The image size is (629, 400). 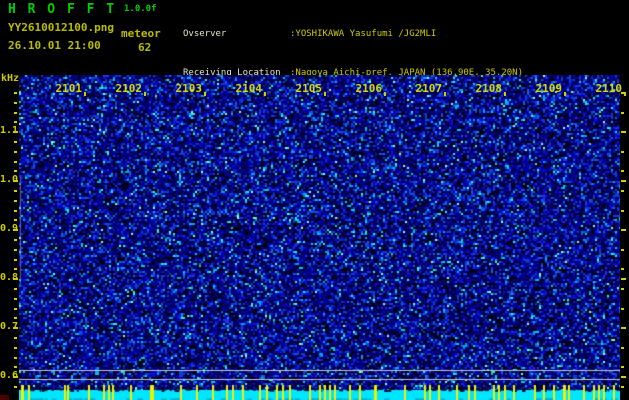 I want to click on x-axis-tick-label: 2106, so click(x=369, y=88).